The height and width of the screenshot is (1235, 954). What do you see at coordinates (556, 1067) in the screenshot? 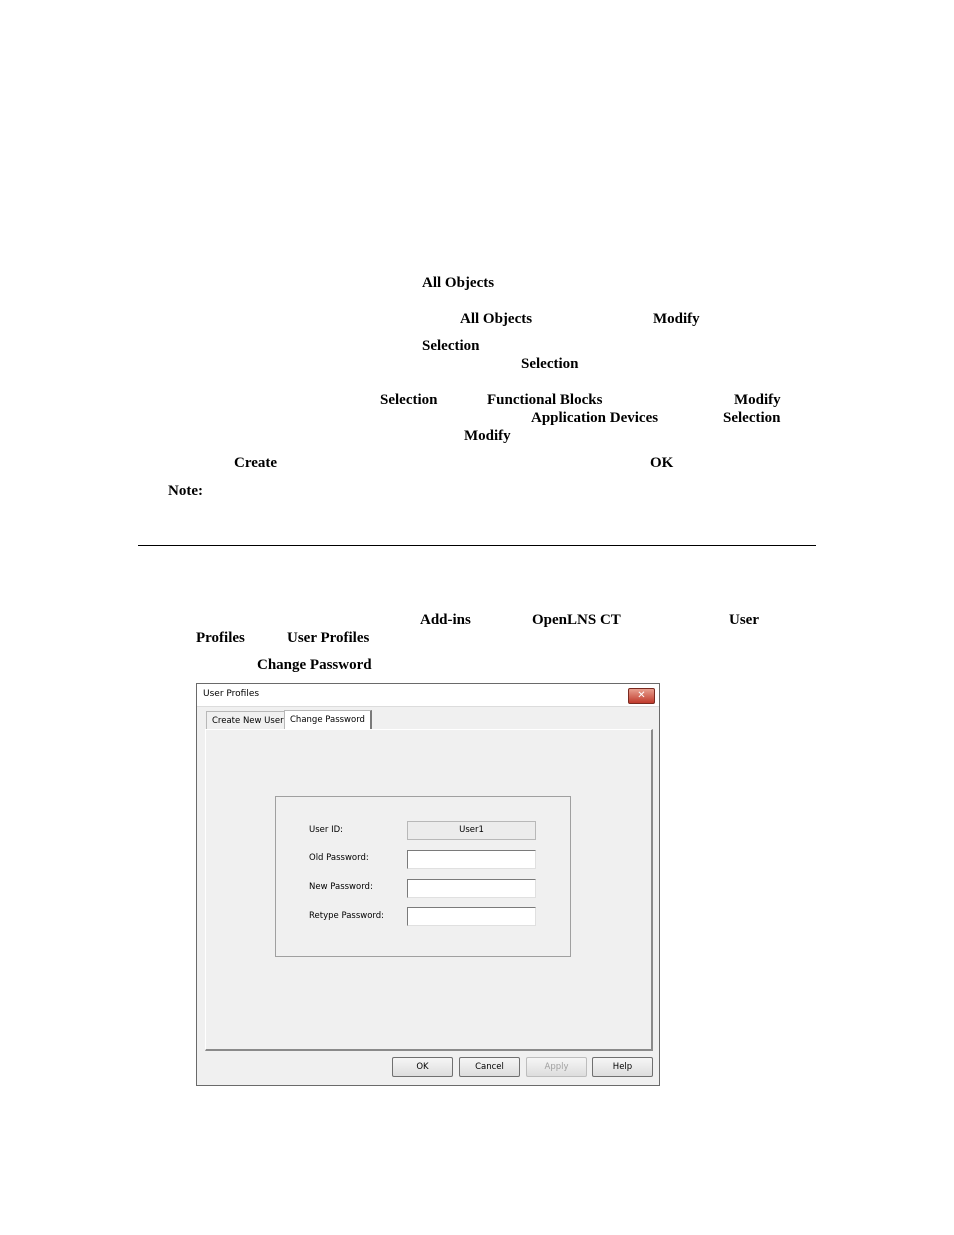
I see `apply-button: Apply` at bounding box center [556, 1067].